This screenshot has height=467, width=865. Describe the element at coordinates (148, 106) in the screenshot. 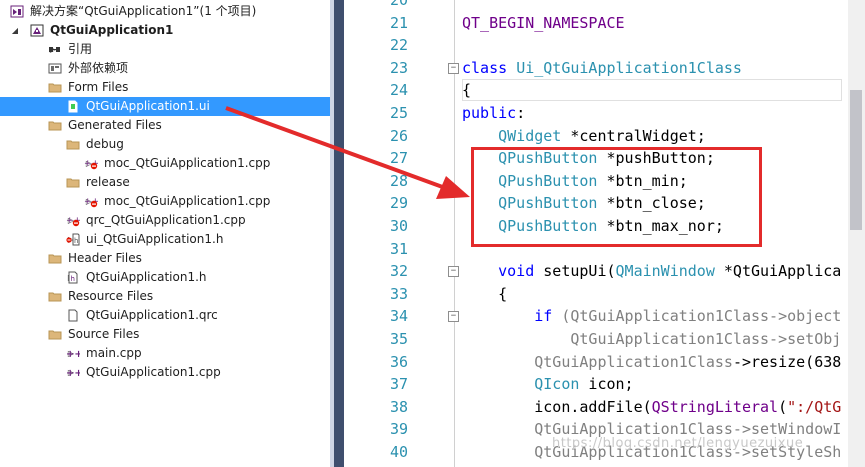

I see `tree-item-label: QtGuiApplication1.ui` at that location.